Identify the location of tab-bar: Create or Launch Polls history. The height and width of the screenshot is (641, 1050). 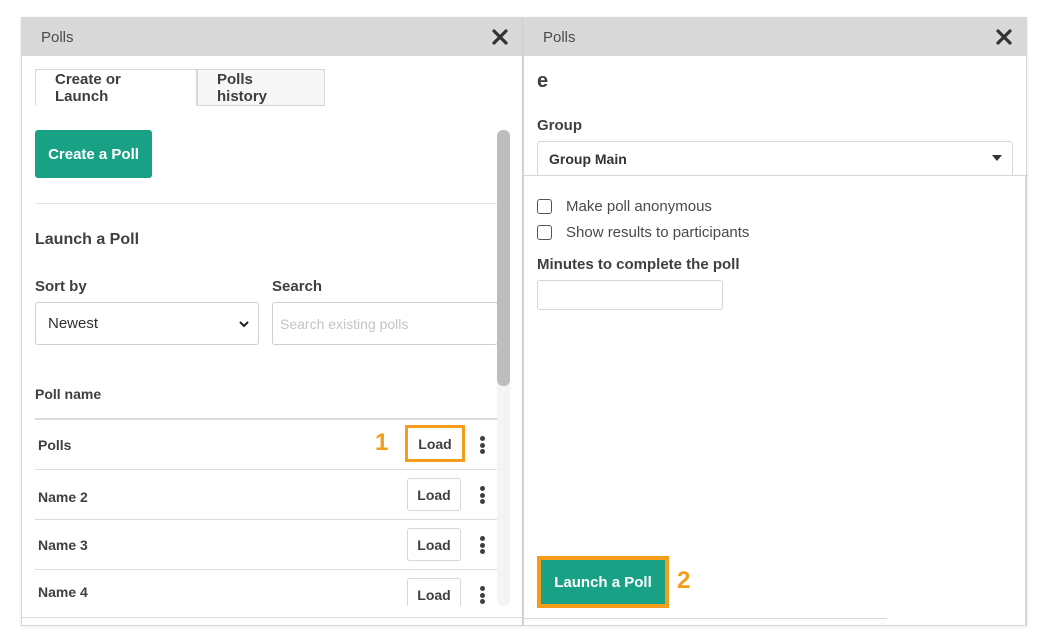
(180, 87).